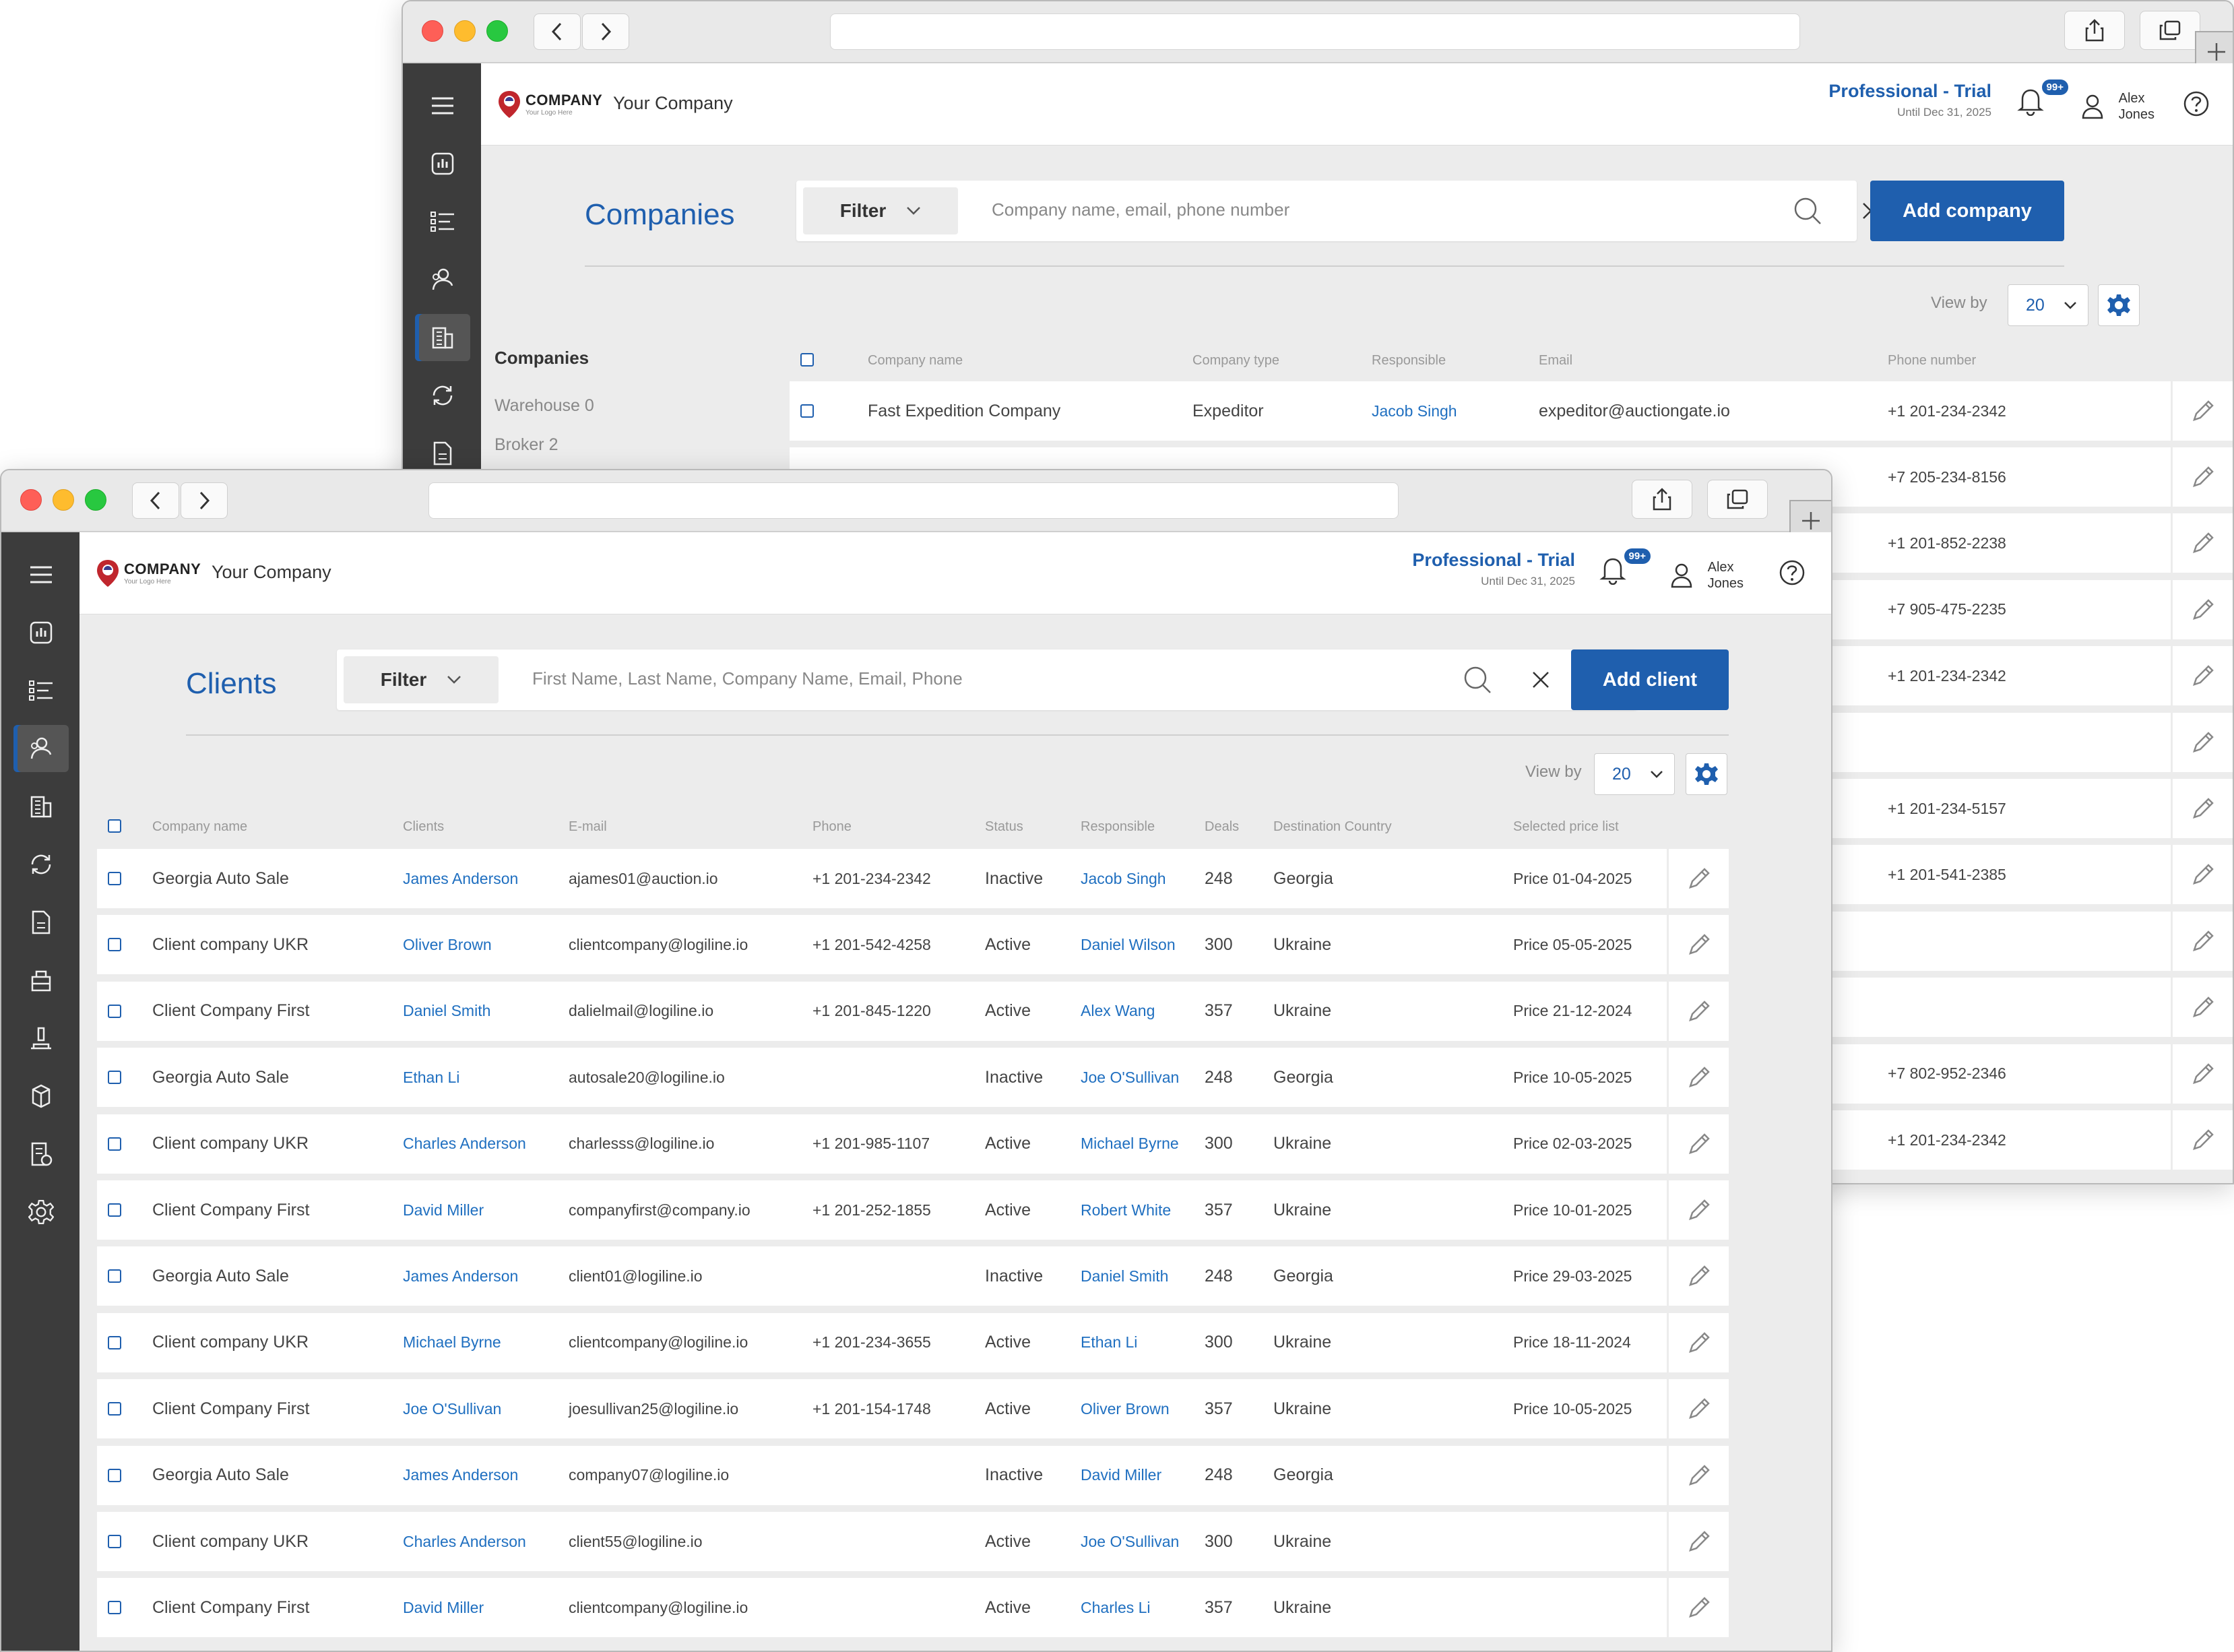  Describe the element at coordinates (1556, 361) in the screenshot. I see `column-header-email: Email` at that location.